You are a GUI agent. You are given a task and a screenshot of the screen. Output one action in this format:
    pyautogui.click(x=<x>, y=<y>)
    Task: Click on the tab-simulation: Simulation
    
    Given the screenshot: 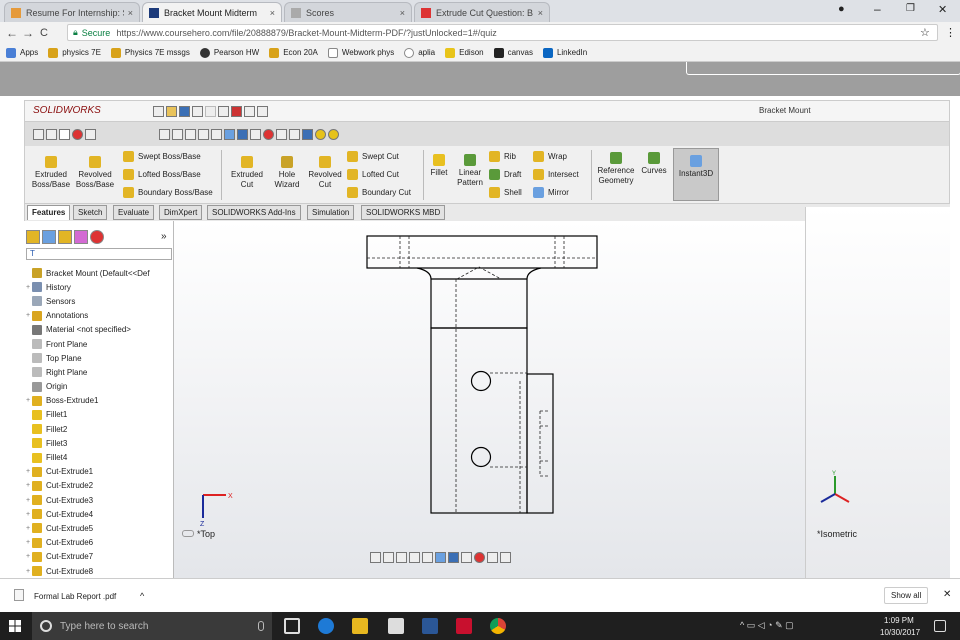 What is the action you would take?
    pyautogui.click(x=331, y=212)
    